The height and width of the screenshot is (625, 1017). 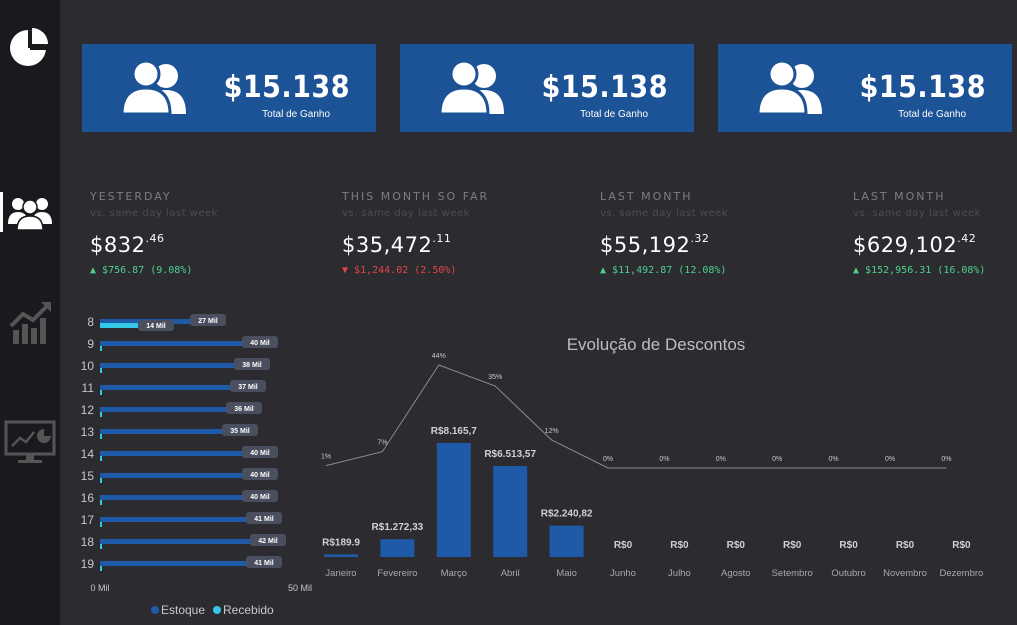 I want to click on stat-title: THIS MONTH SO FAR, so click(x=416, y=196).